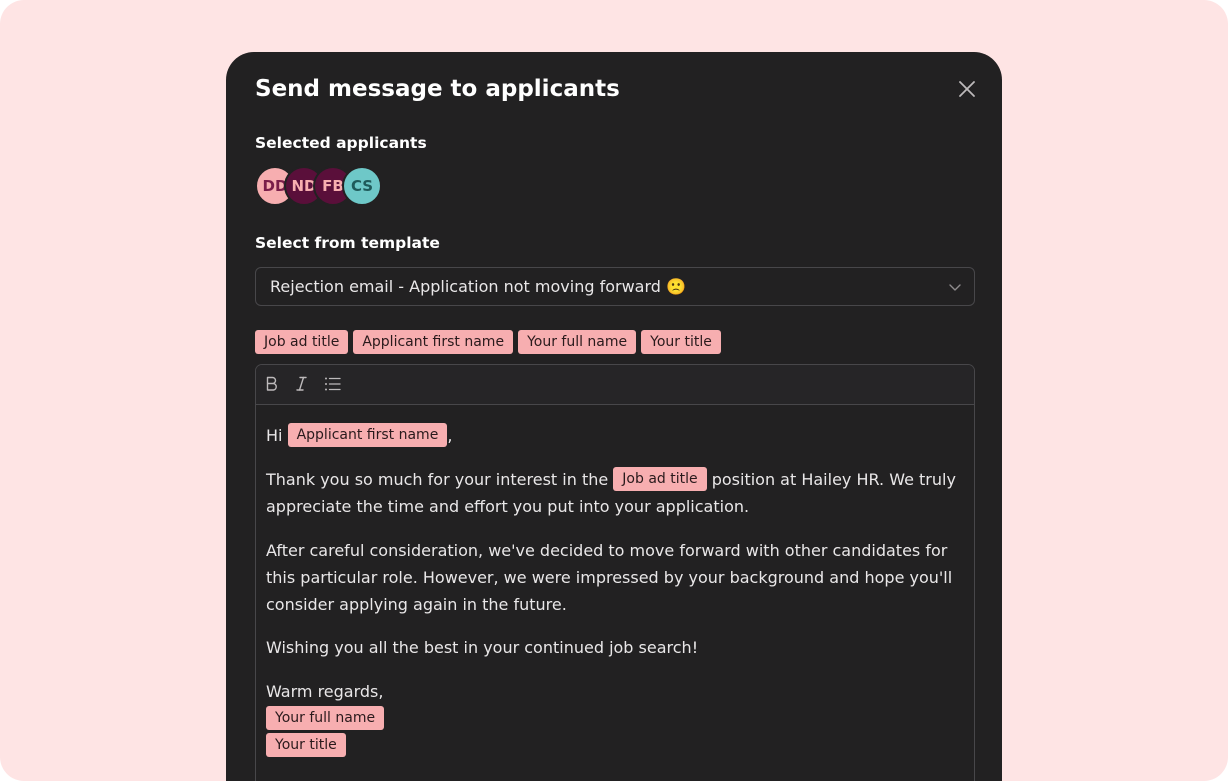  Describe the element at coordinates (302, 342) in the screenshot. I see `variable-chip-job-ad-title: Job ad title` at that location.